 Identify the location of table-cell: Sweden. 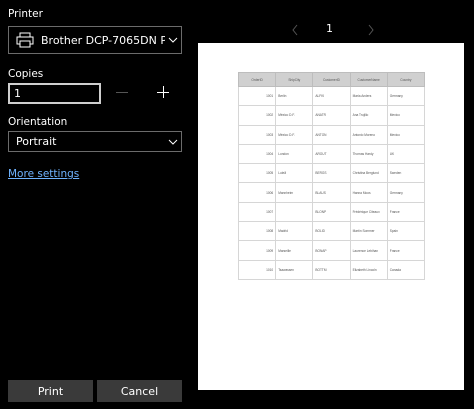
(406, 173).